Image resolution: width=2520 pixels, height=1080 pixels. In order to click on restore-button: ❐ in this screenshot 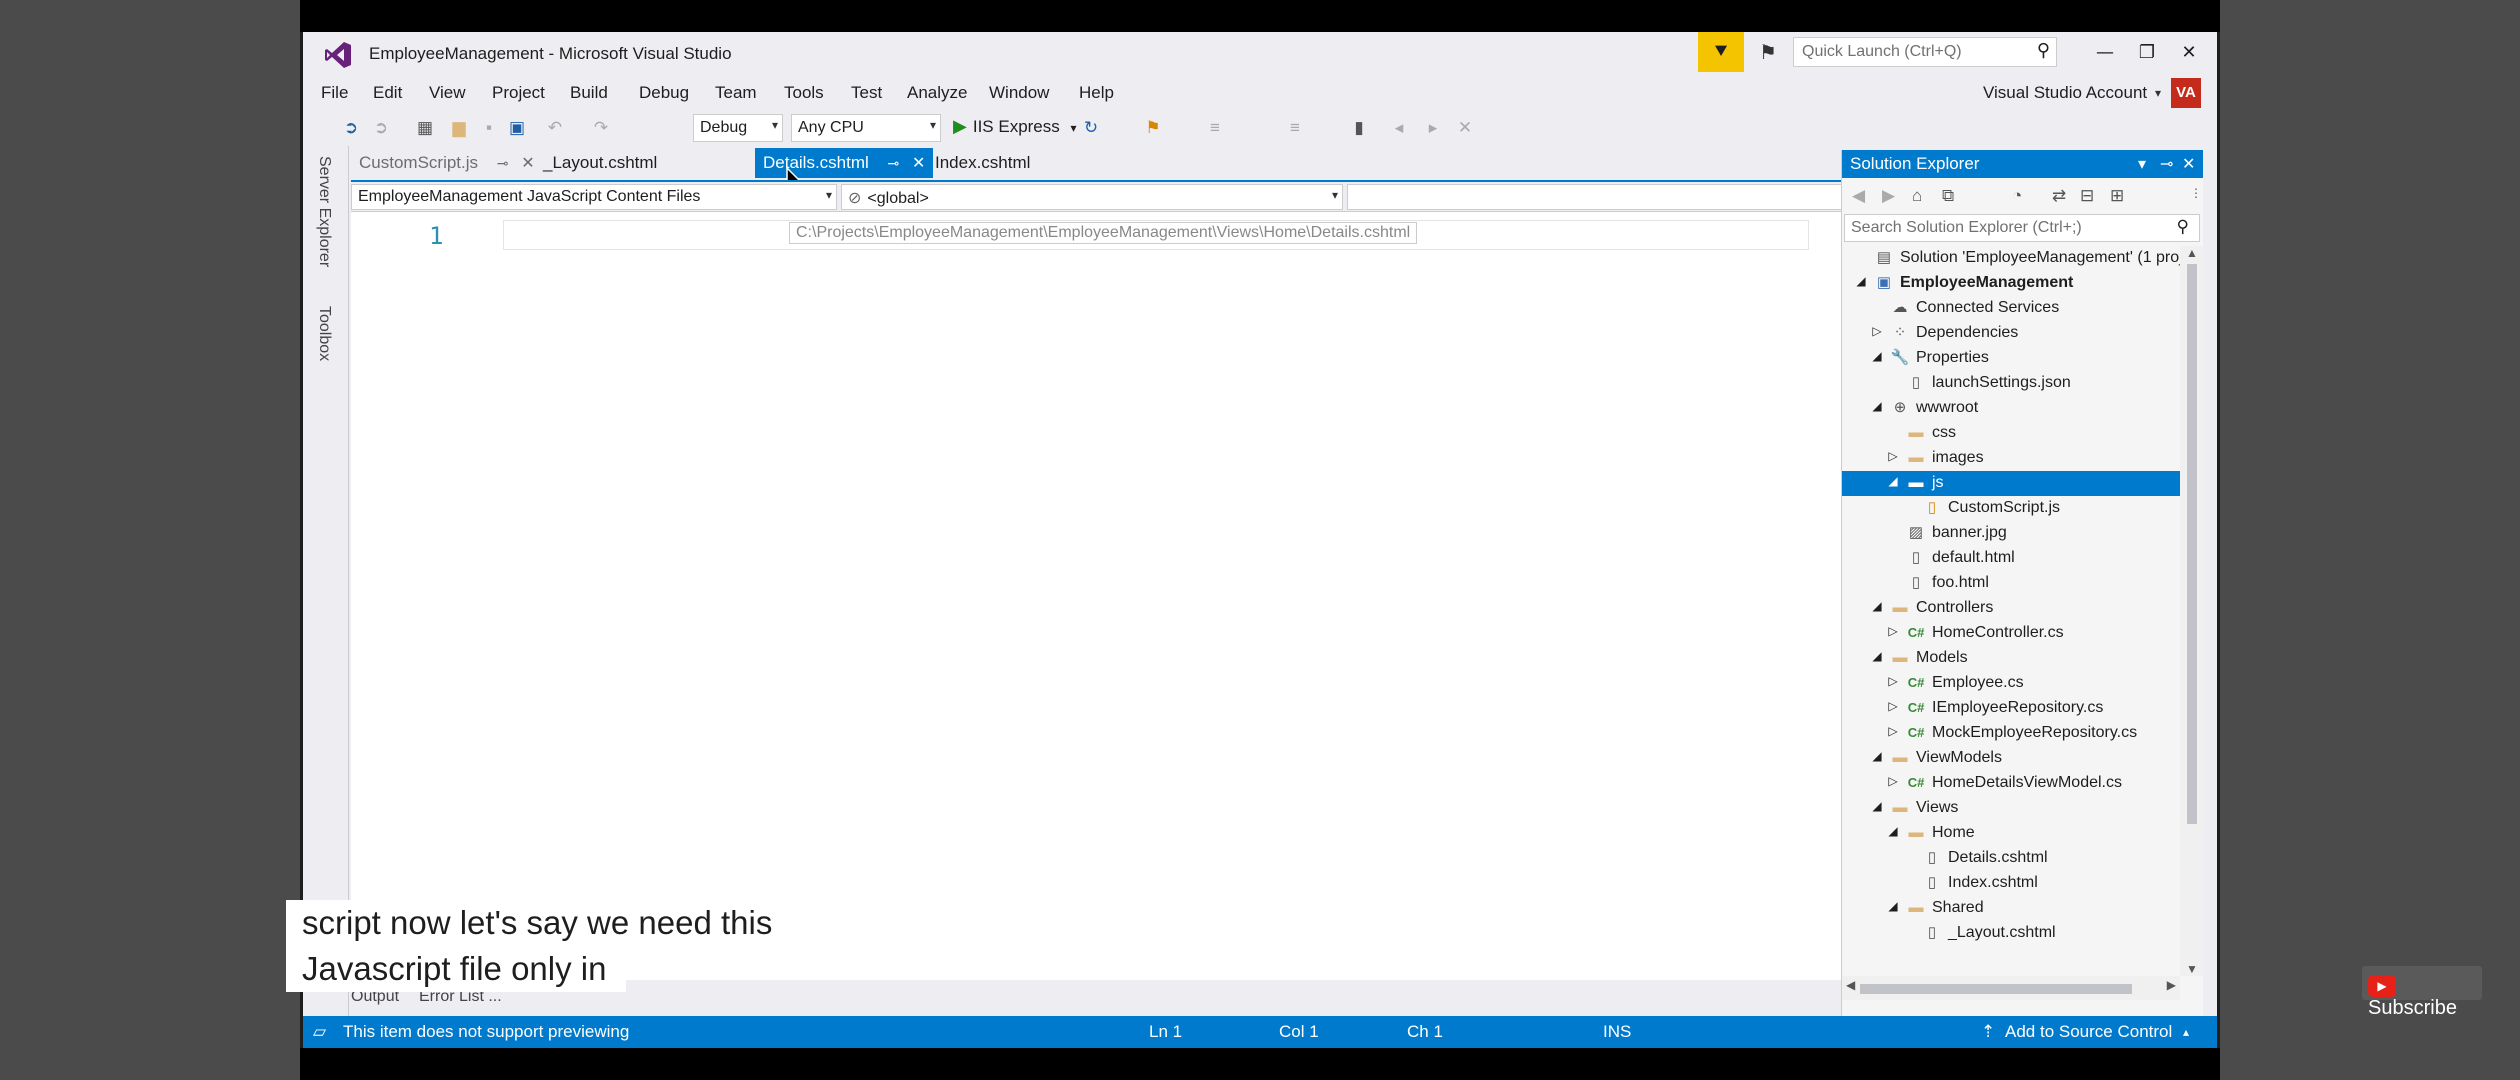, I will do `click(2147, 53)`.